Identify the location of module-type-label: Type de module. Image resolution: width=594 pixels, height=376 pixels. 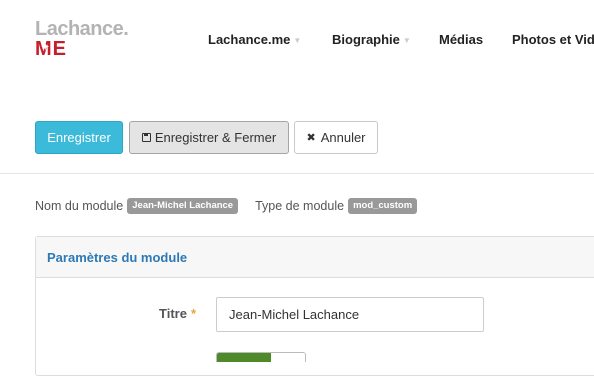
(300, 206).